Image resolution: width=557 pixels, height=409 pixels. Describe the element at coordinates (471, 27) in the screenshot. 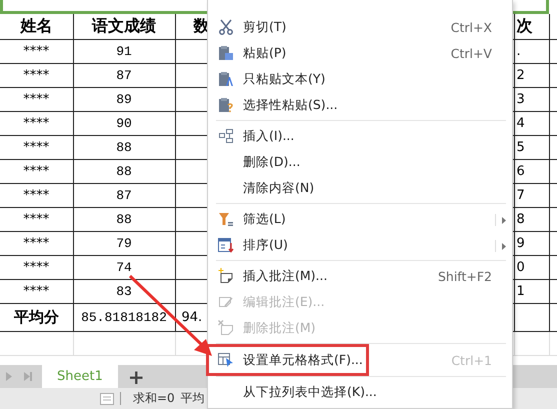

I see `shortcut-label: Ctrl+X` at that location.